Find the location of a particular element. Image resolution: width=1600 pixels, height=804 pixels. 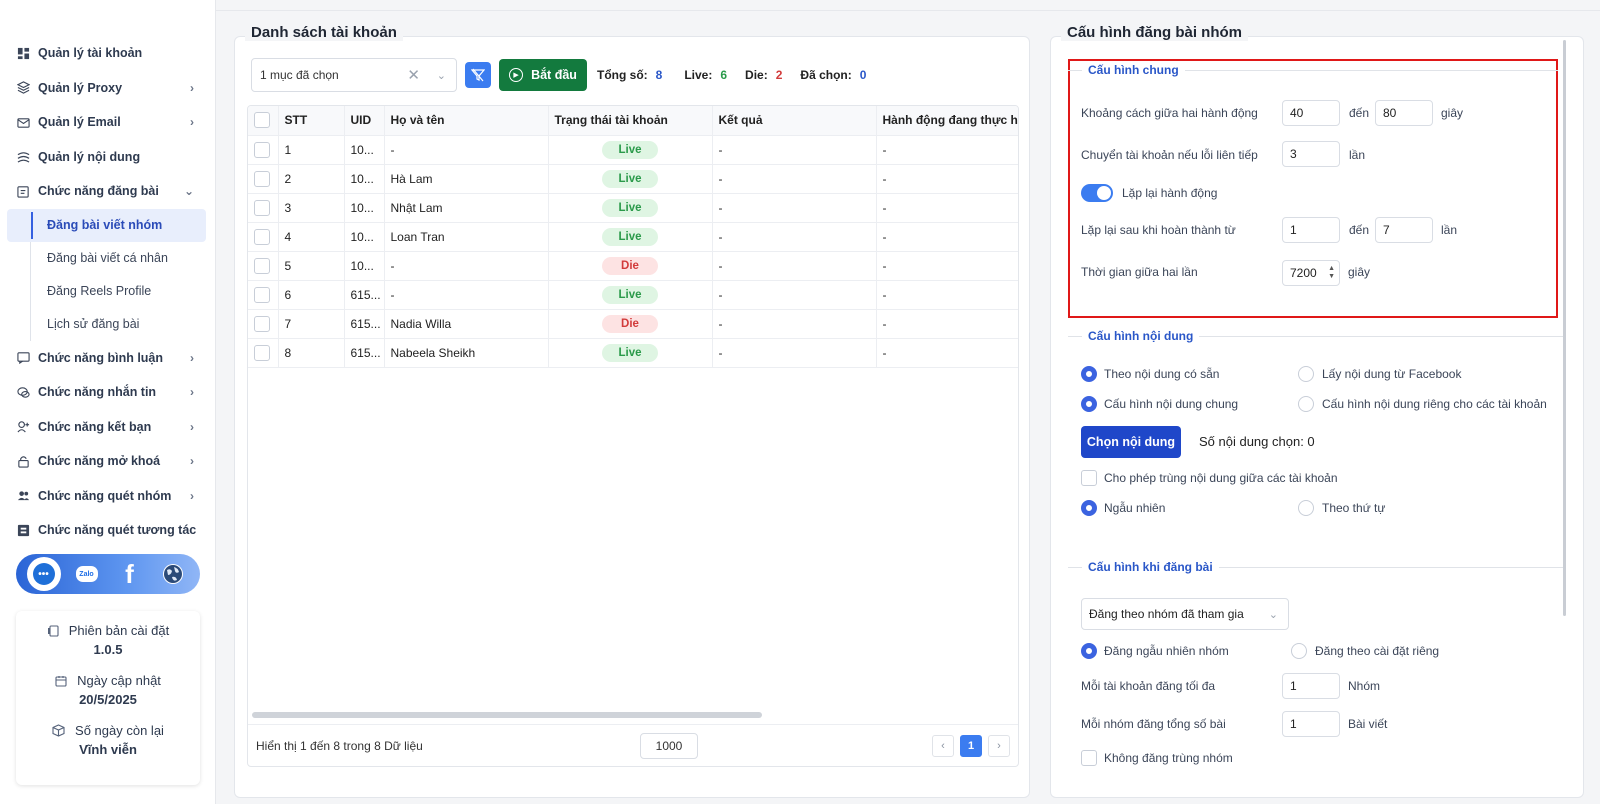

choose-content-button: Chọn nội dung is located at coordinates (1131, 442).